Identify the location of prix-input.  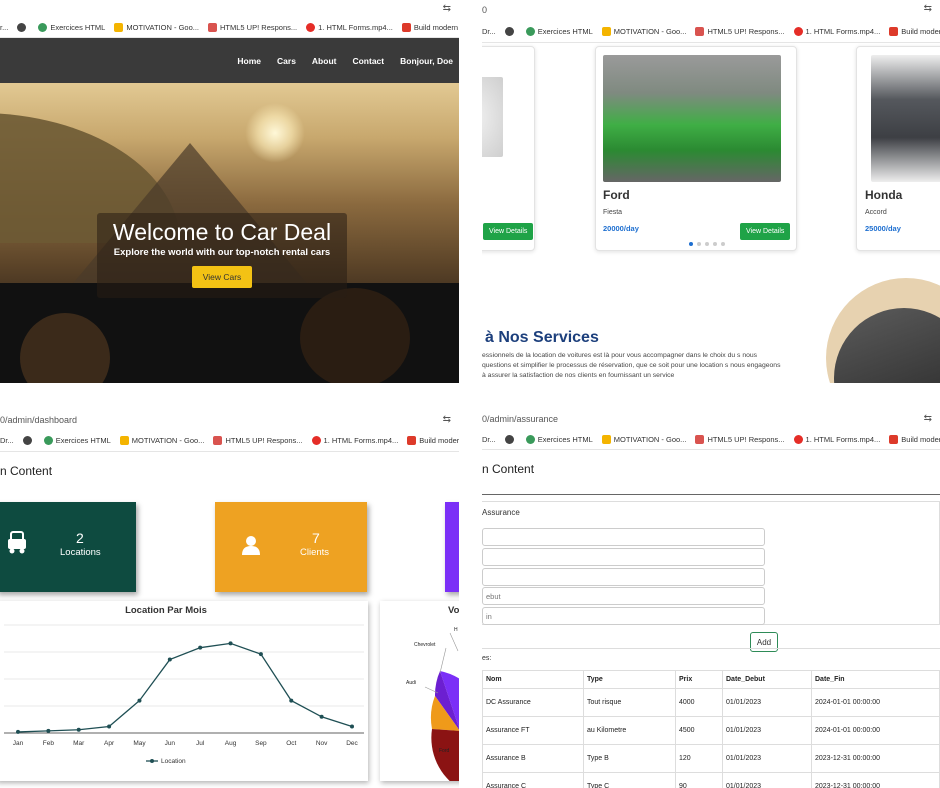
(623, 577).